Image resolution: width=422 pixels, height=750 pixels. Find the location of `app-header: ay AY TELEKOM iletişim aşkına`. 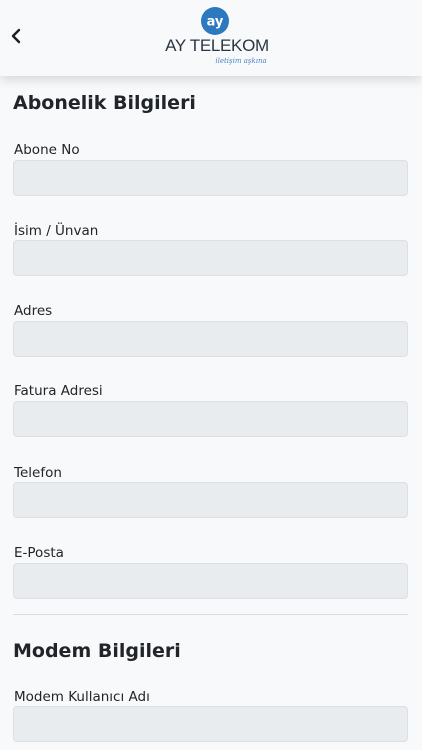

app-header: ay AY TELEKOM iletişim aşkına is located at coordinates (211, 38).